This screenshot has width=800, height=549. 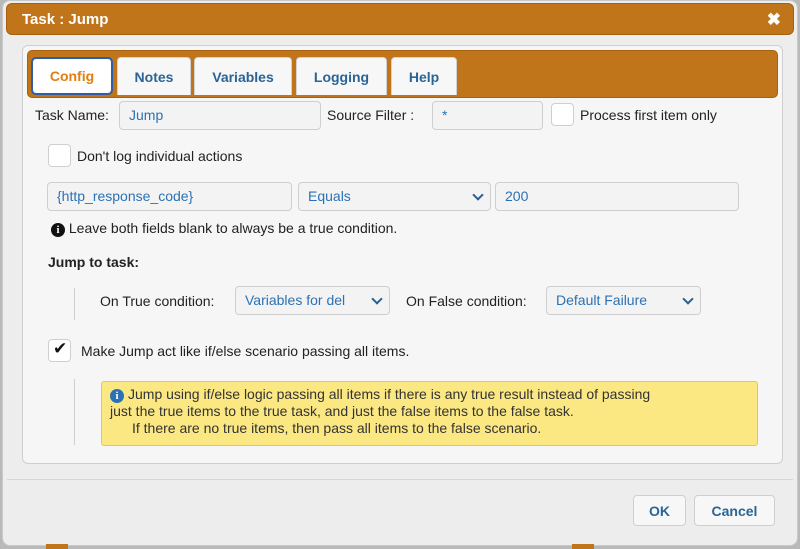 I want to click on condition-operator-select: Equals, so click(x=394, y=196).